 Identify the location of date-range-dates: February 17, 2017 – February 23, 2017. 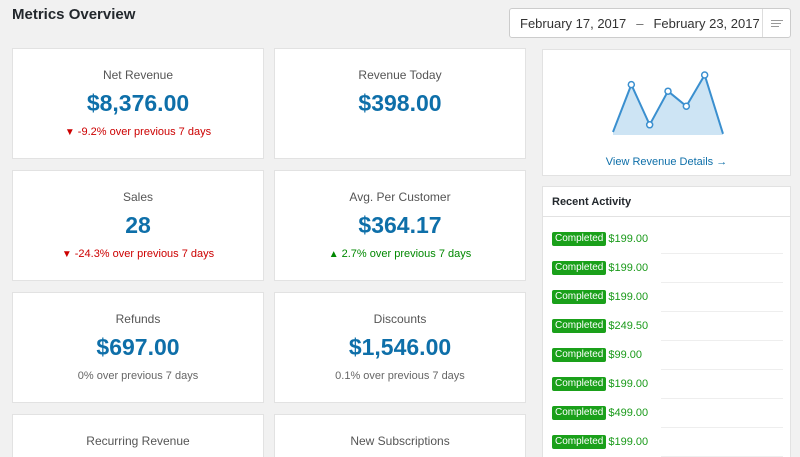
(636, 23).